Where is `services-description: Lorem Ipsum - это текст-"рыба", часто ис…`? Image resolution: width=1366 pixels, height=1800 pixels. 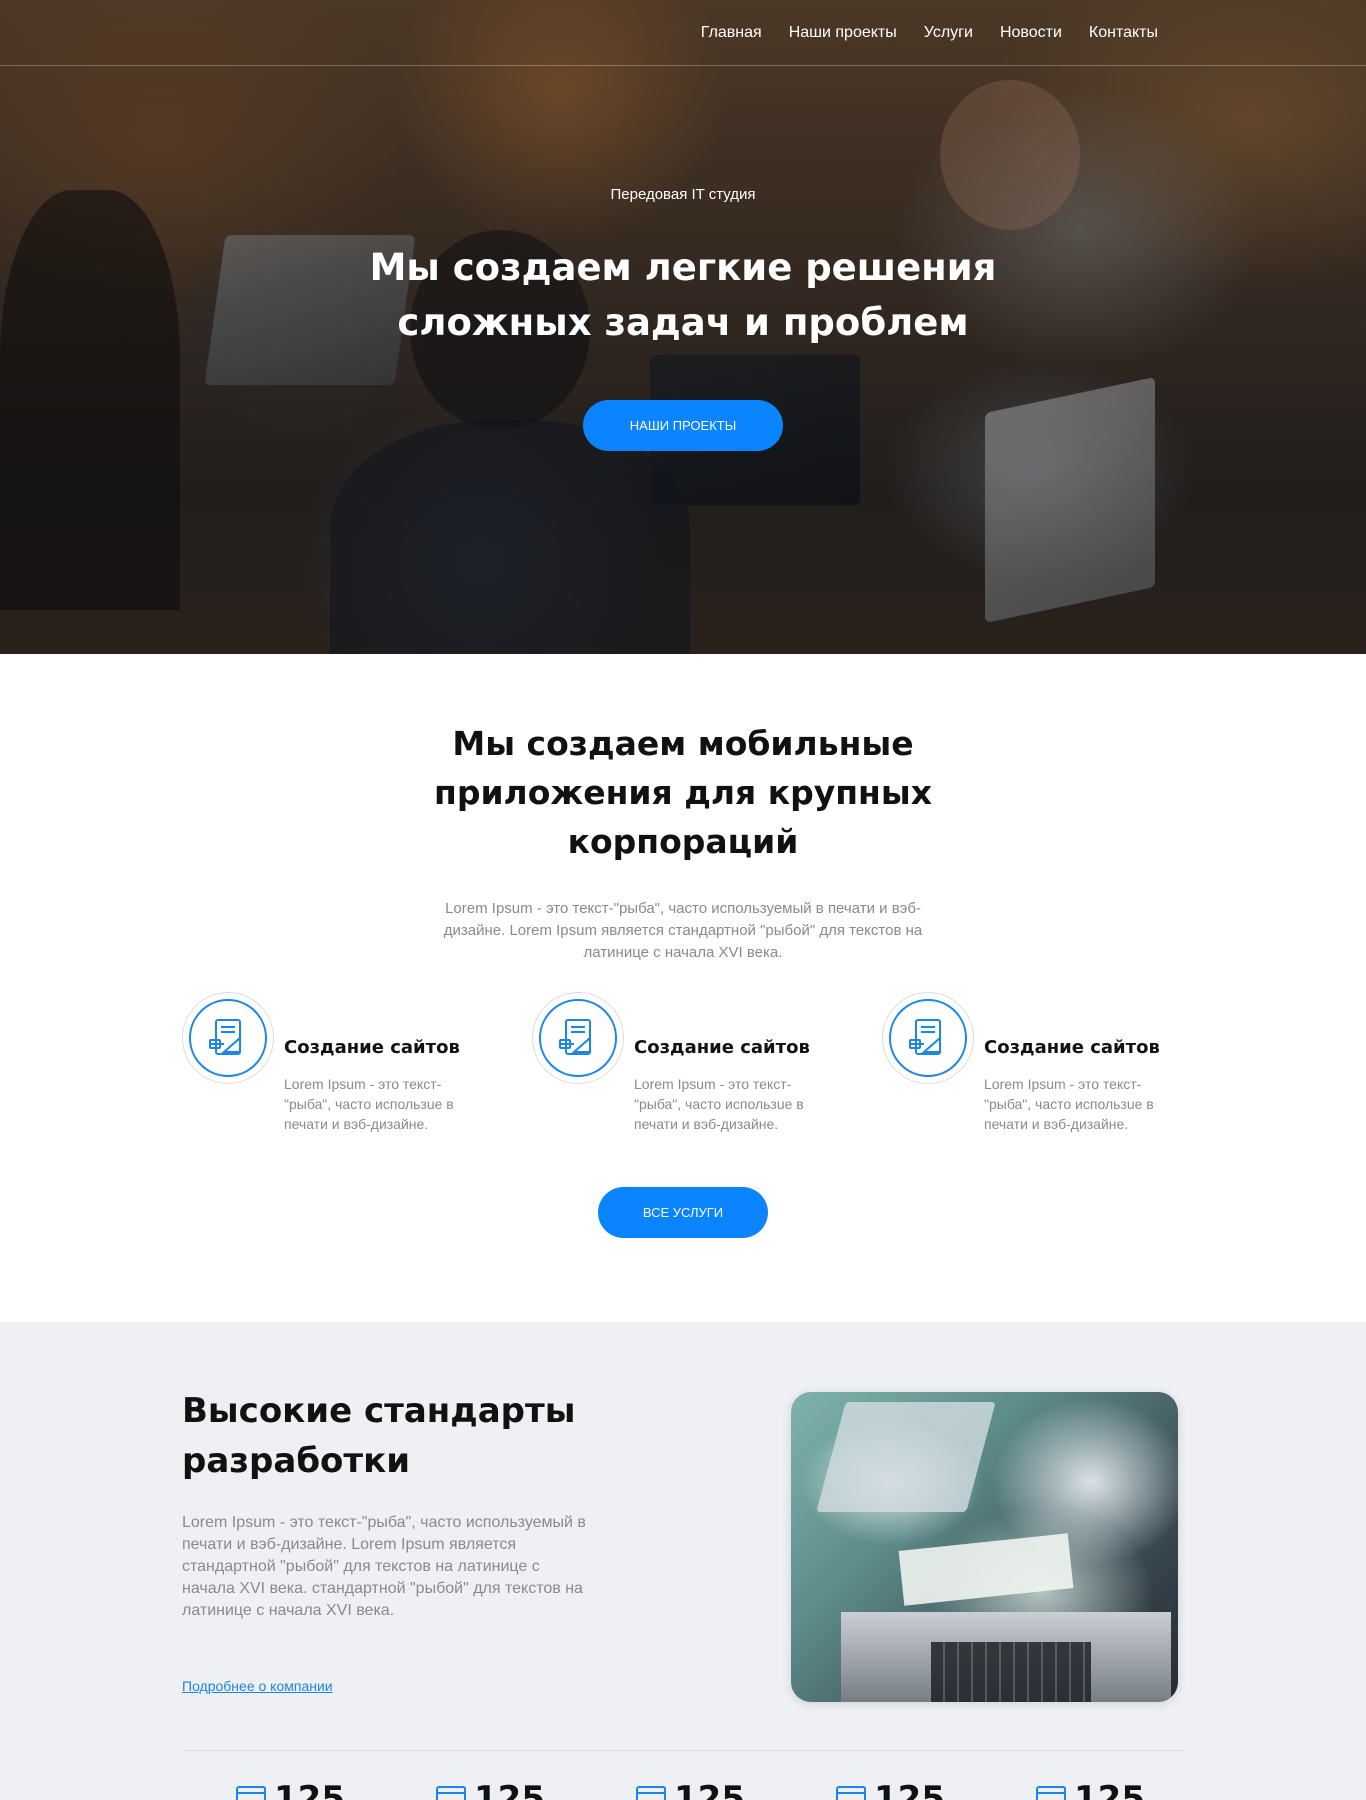 services-description: Lorem Ipsum - это текст-"рыба", часто ис… is located at coordinates (683, 930).